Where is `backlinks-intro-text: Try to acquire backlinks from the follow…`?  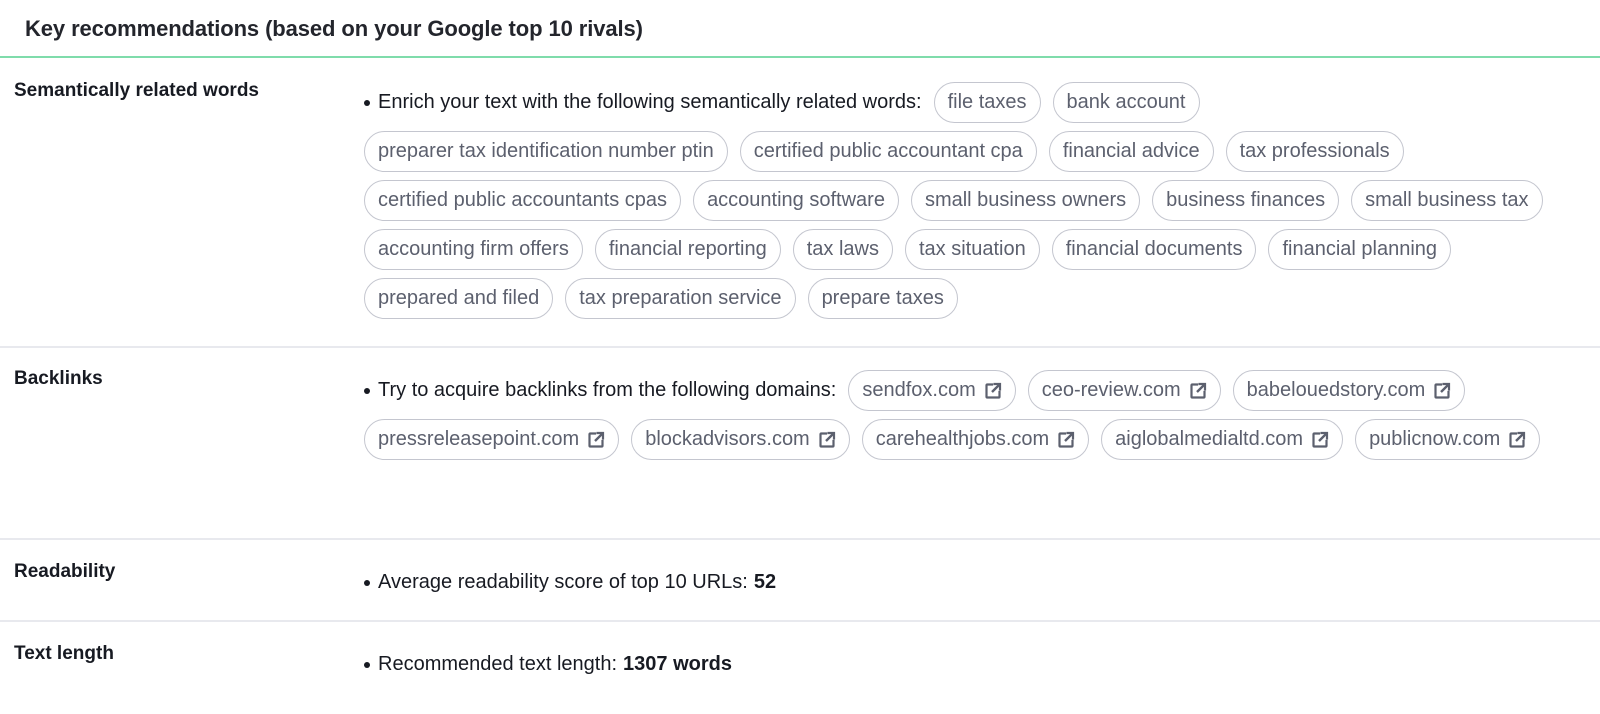
backlinks-intro-text: Try to acquire backlinks from the follow… is located at coordinates (607, 390).